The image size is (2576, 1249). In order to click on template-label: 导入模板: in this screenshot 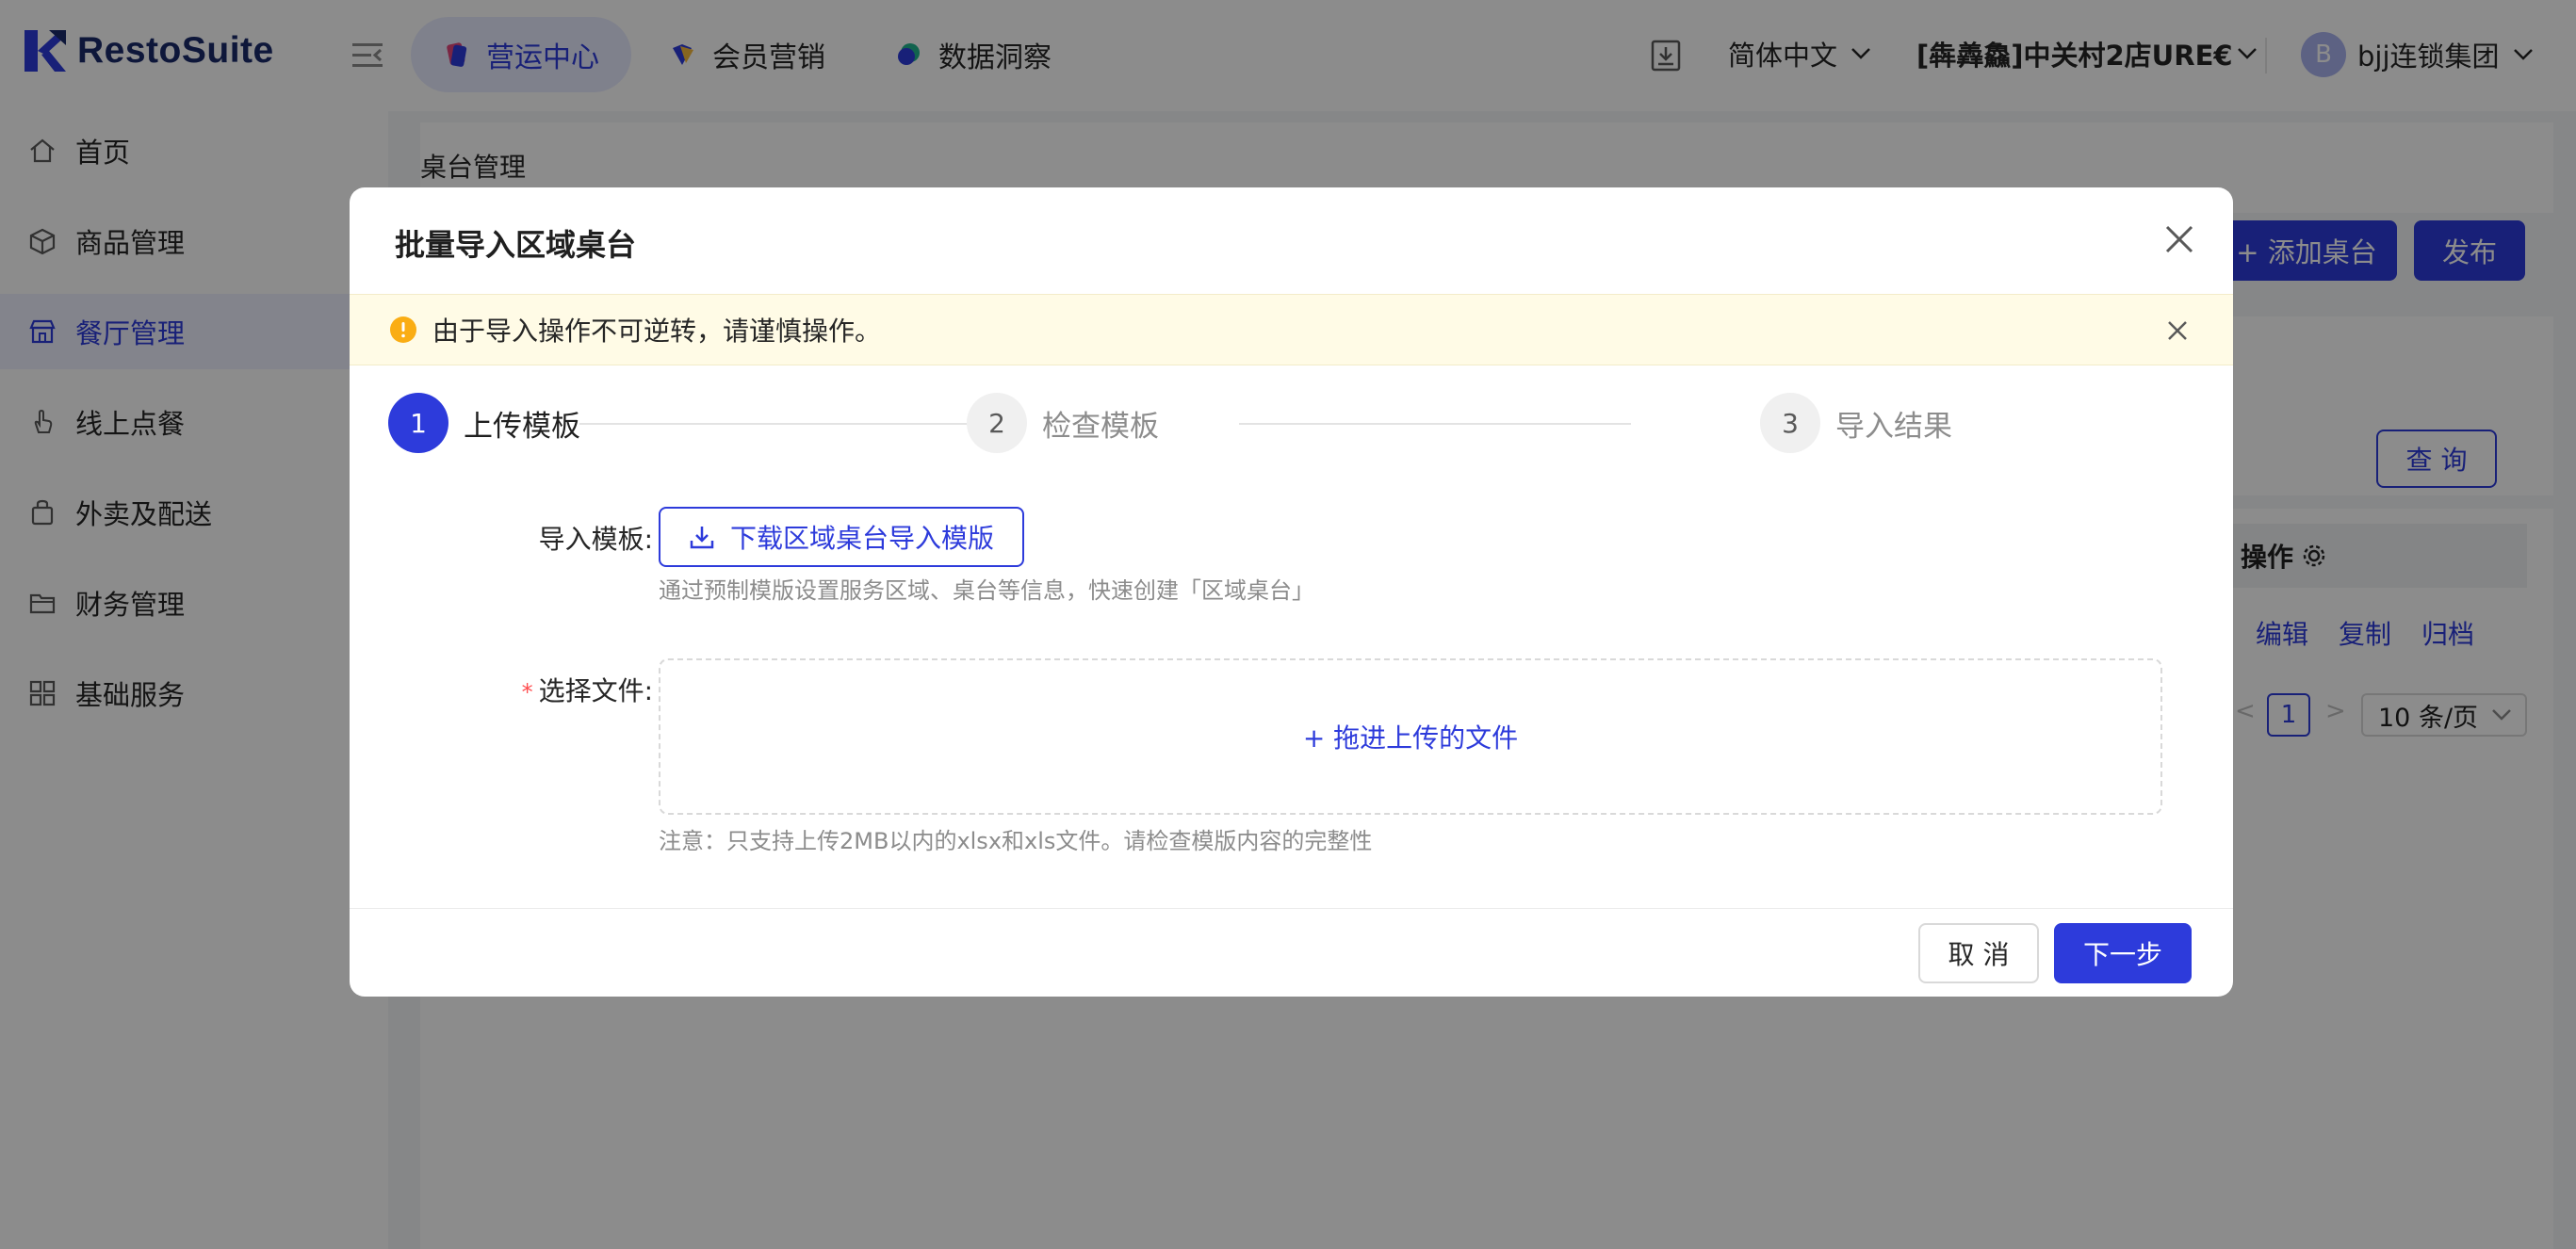, I will do `click(595, 539)`.